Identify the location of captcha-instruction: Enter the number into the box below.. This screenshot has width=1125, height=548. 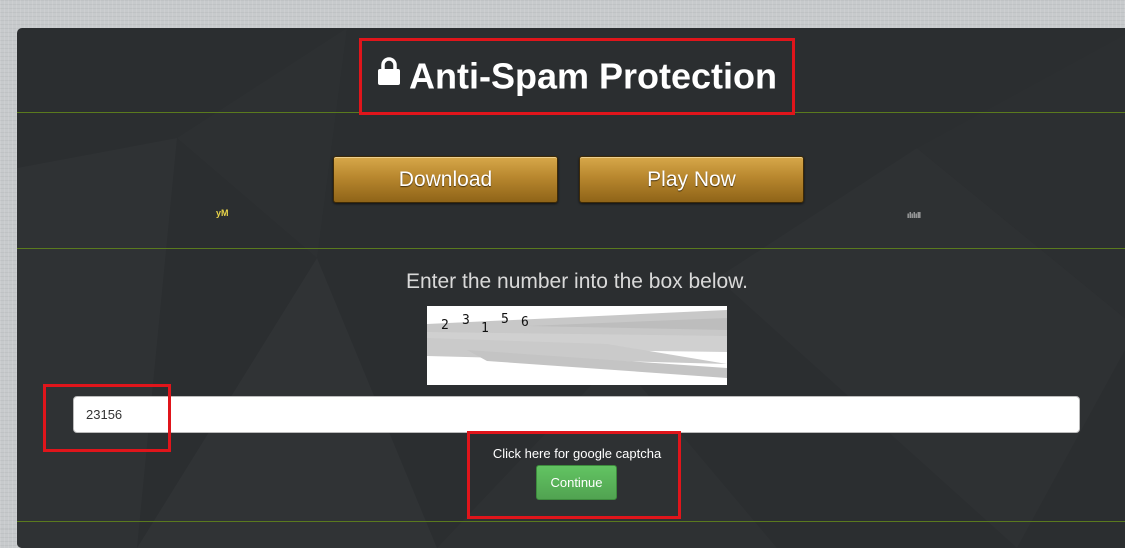
(577, 281).